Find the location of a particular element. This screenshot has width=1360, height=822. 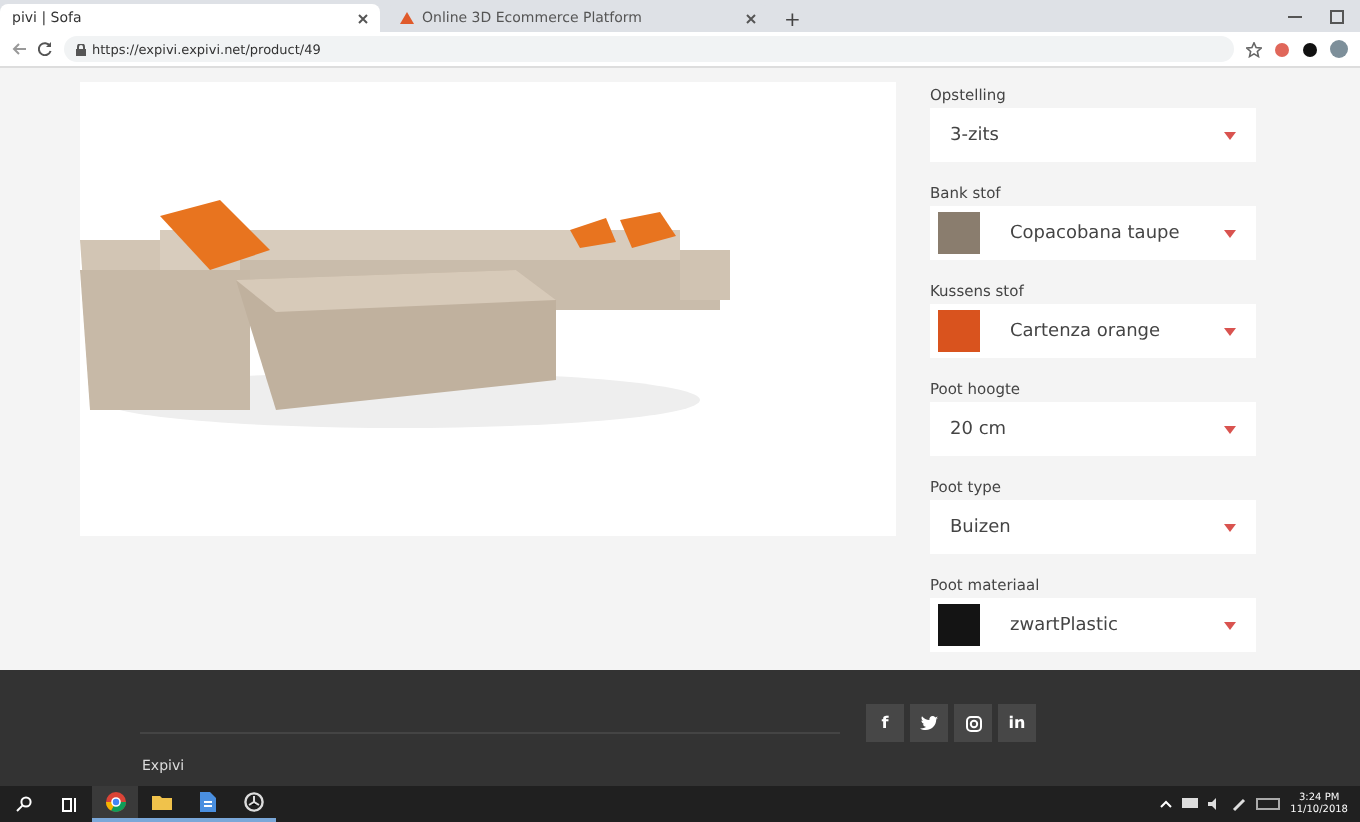

option-dropdown: zwartPlastic is located at coordinates (1093, 625).